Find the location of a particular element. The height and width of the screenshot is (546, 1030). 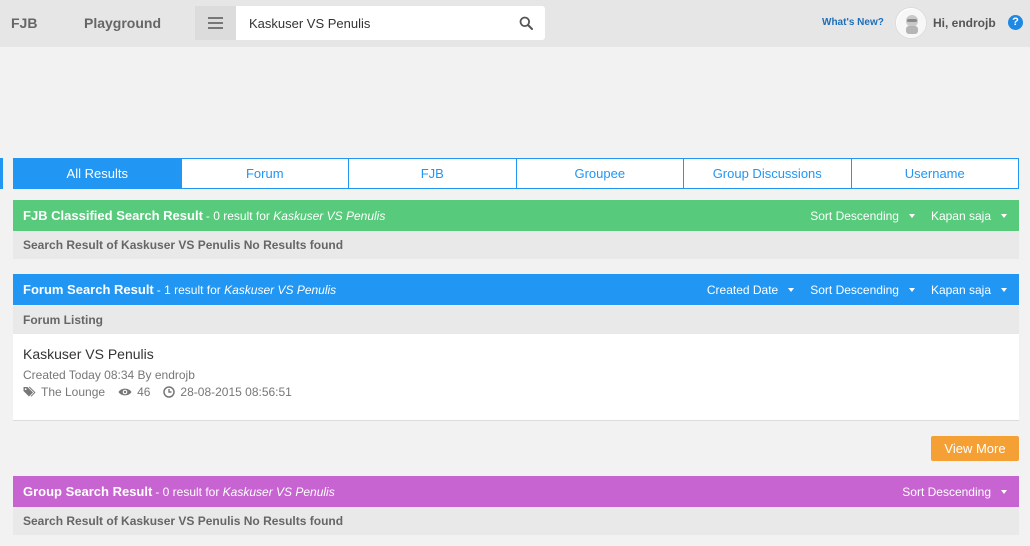

result-title-link: Kaskuser VS Penulis is located at coordinates (88, 354).